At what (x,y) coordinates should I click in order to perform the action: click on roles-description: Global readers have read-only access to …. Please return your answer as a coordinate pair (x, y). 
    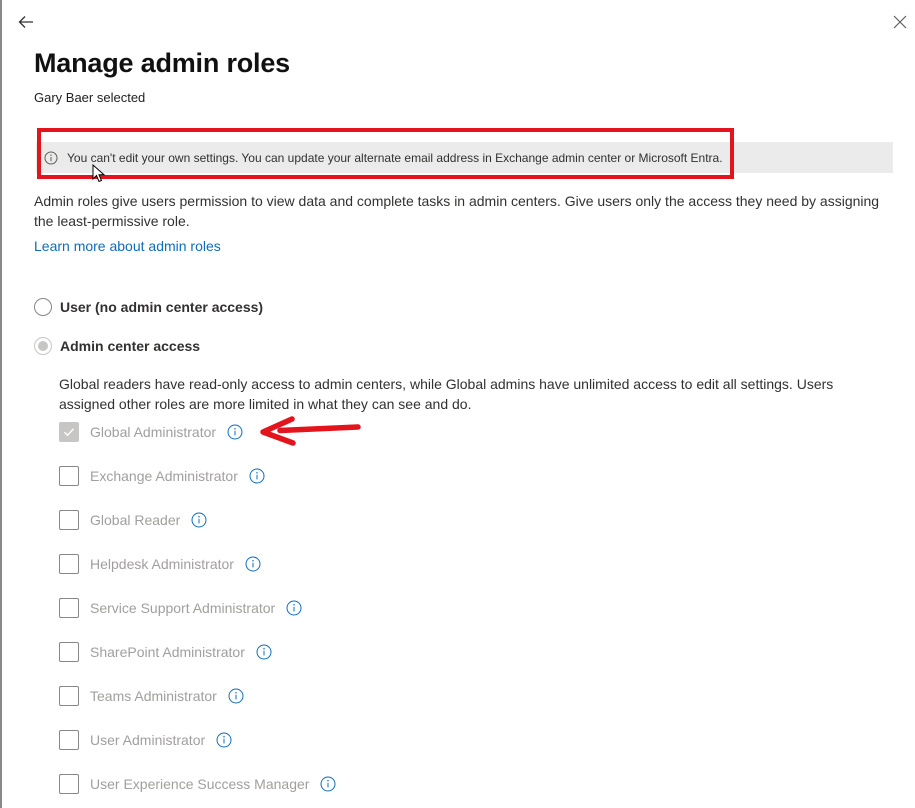
    Looking at the image, I should click on (446, 394).